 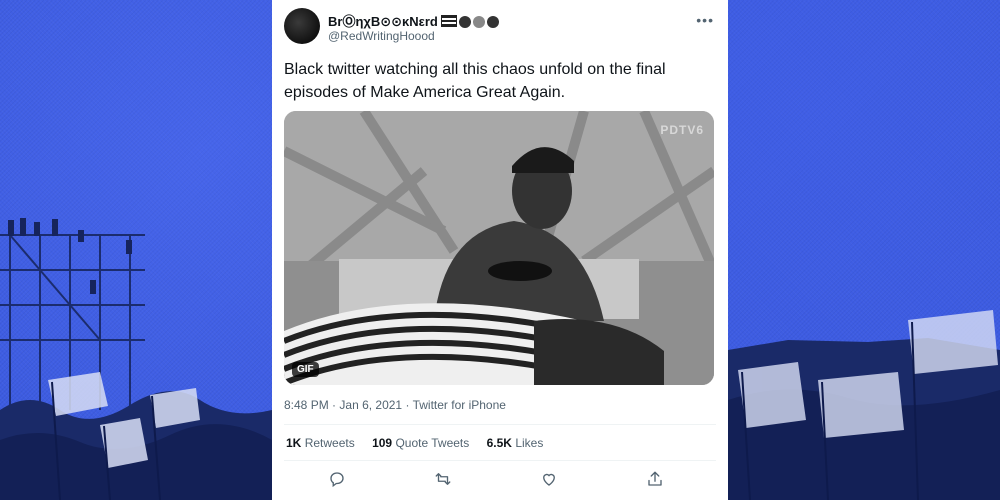 I want to click on retweet-icon, so click(x=444, y=480).